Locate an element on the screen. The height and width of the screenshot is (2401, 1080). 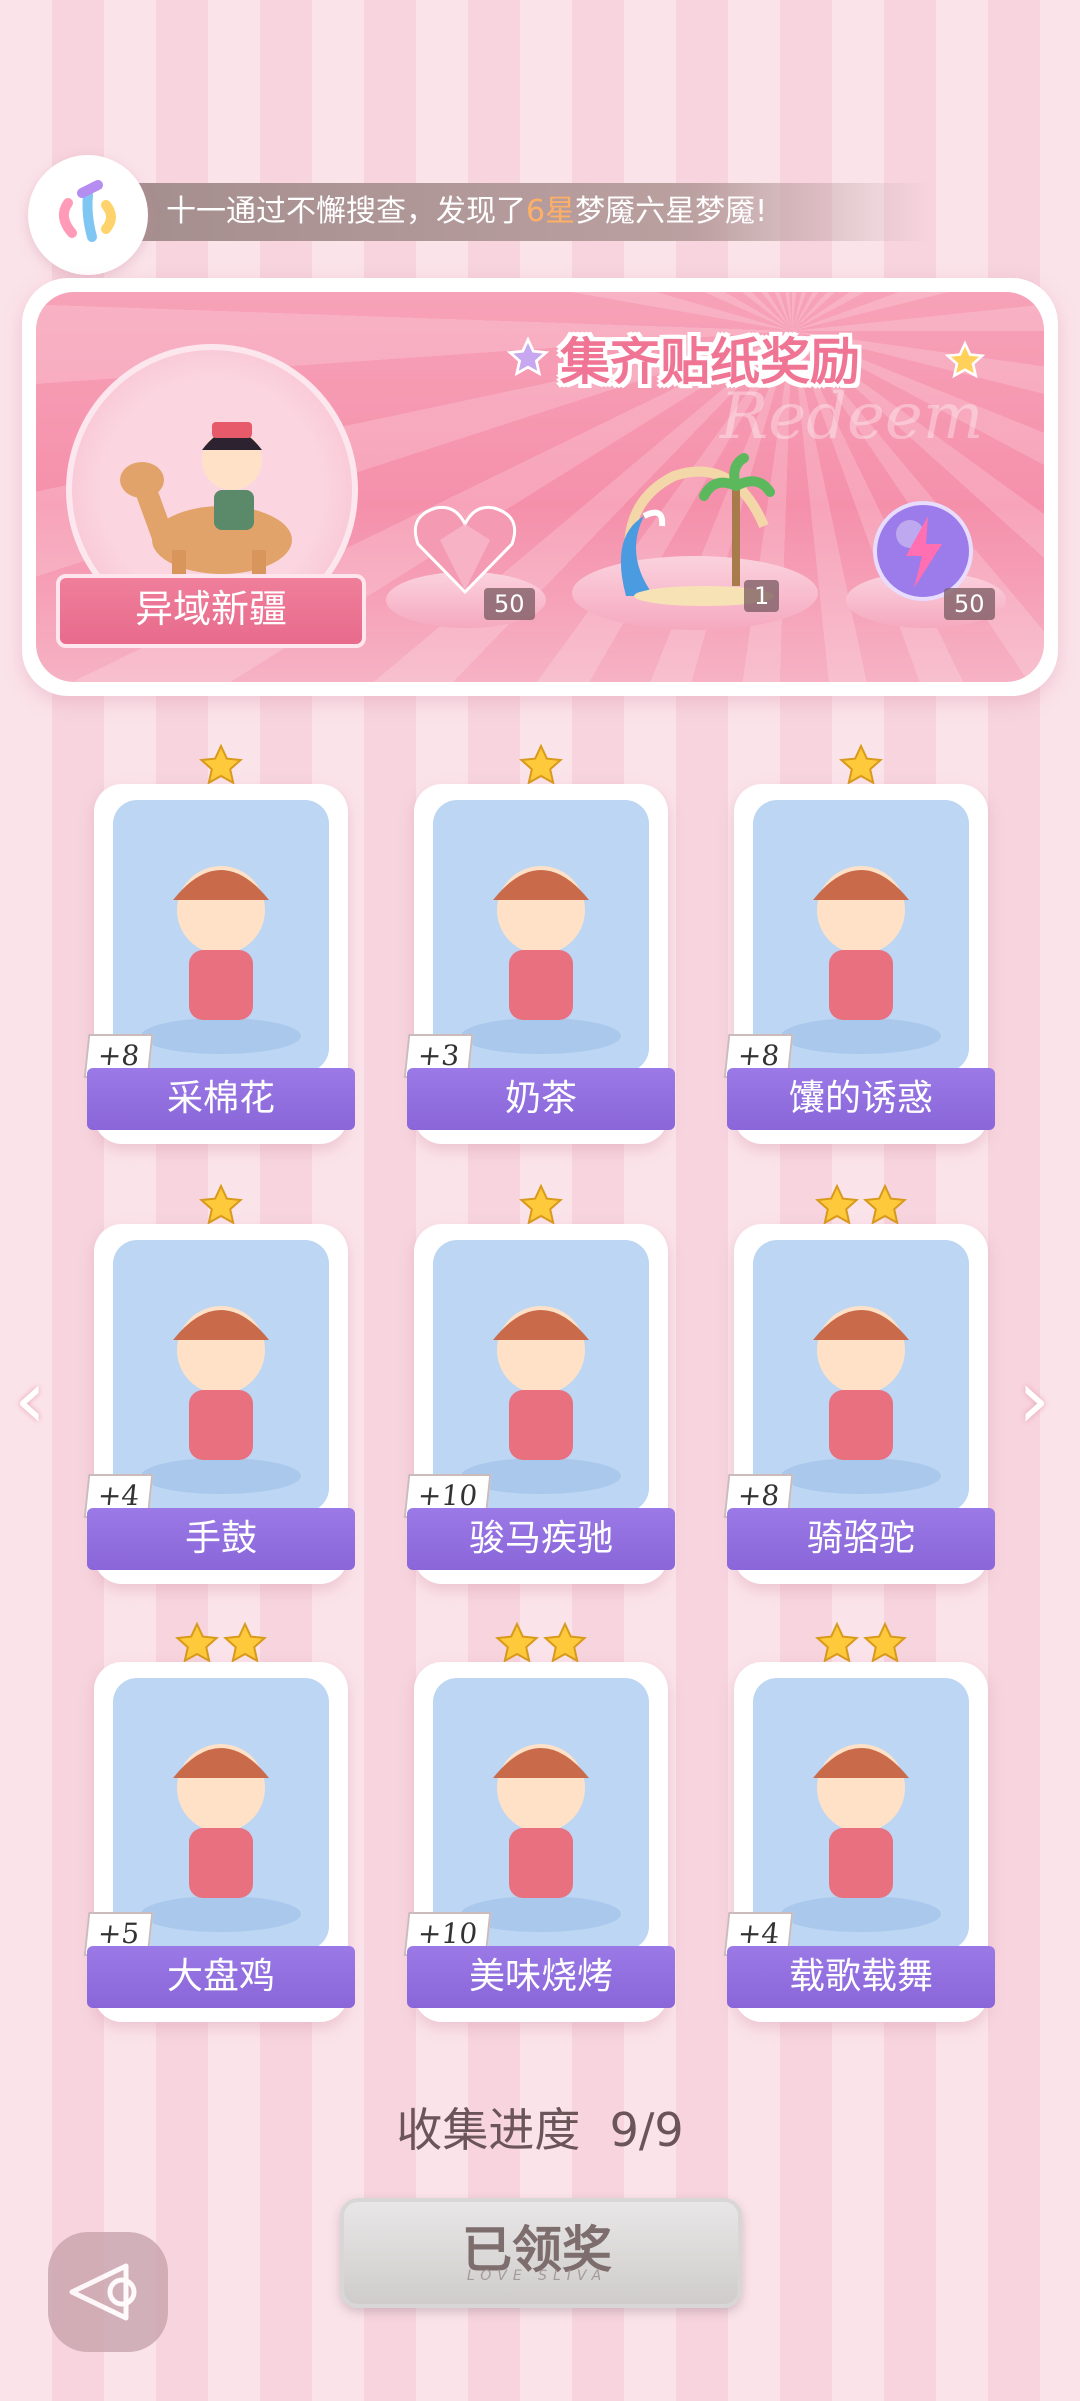
sticker-label: 美味烧烤 is located at coordinates (541, 1977).